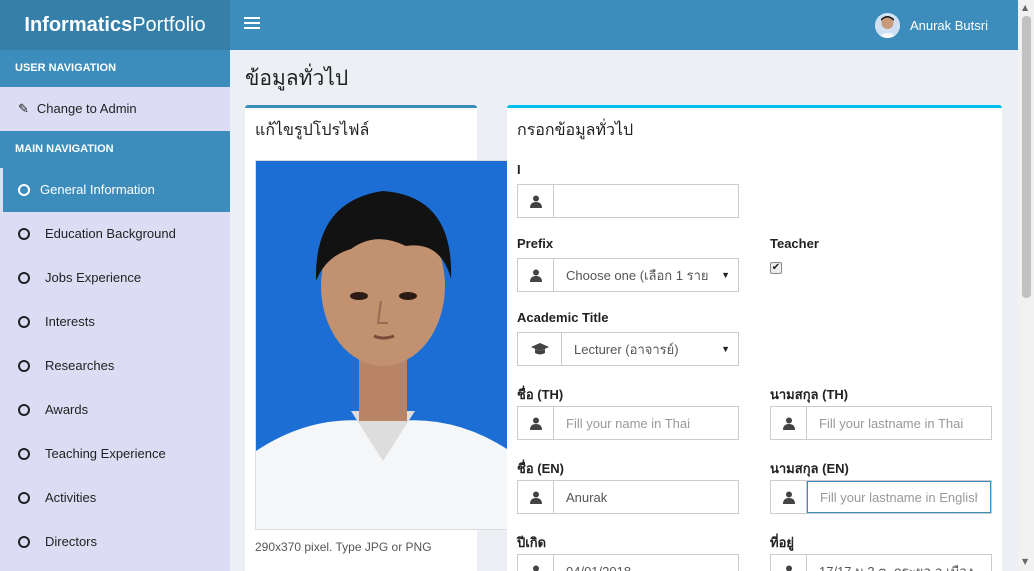  Describe the element at coordinates (899, 563) in the screenshot. I see `address-input` at that location.